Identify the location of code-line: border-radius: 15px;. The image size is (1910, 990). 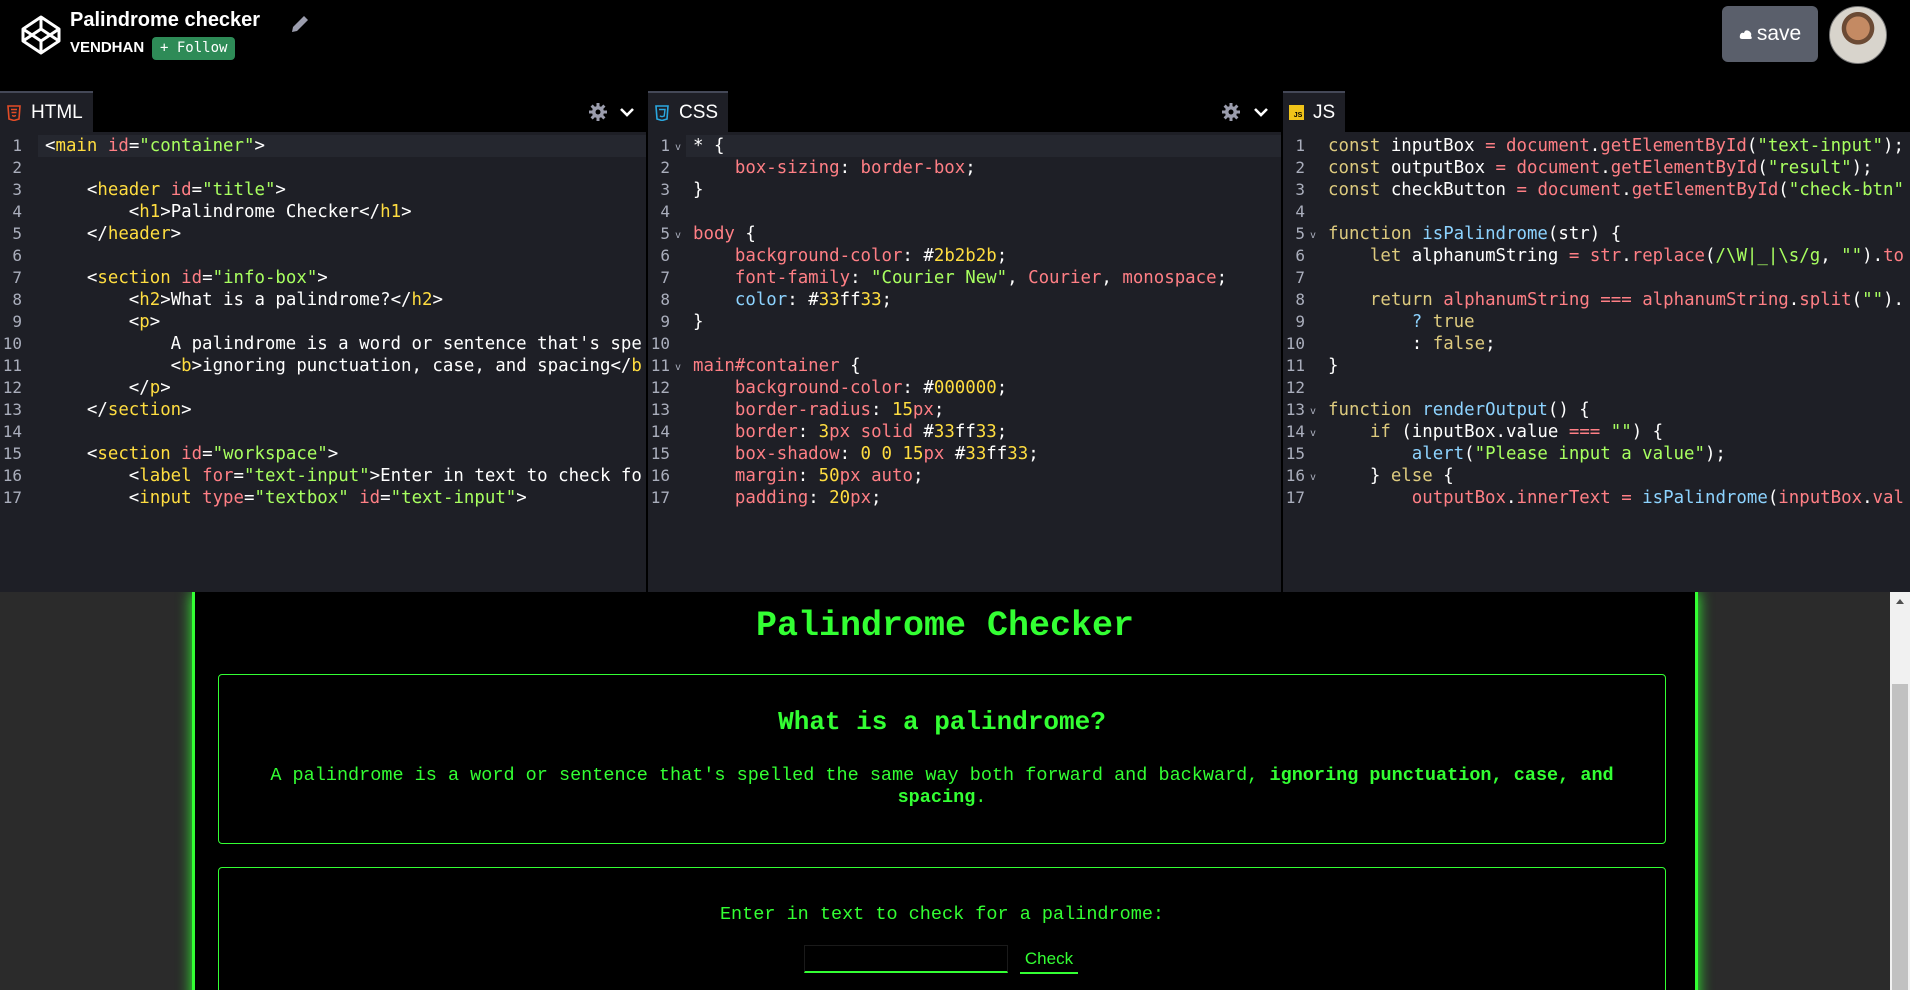
(818, 410).